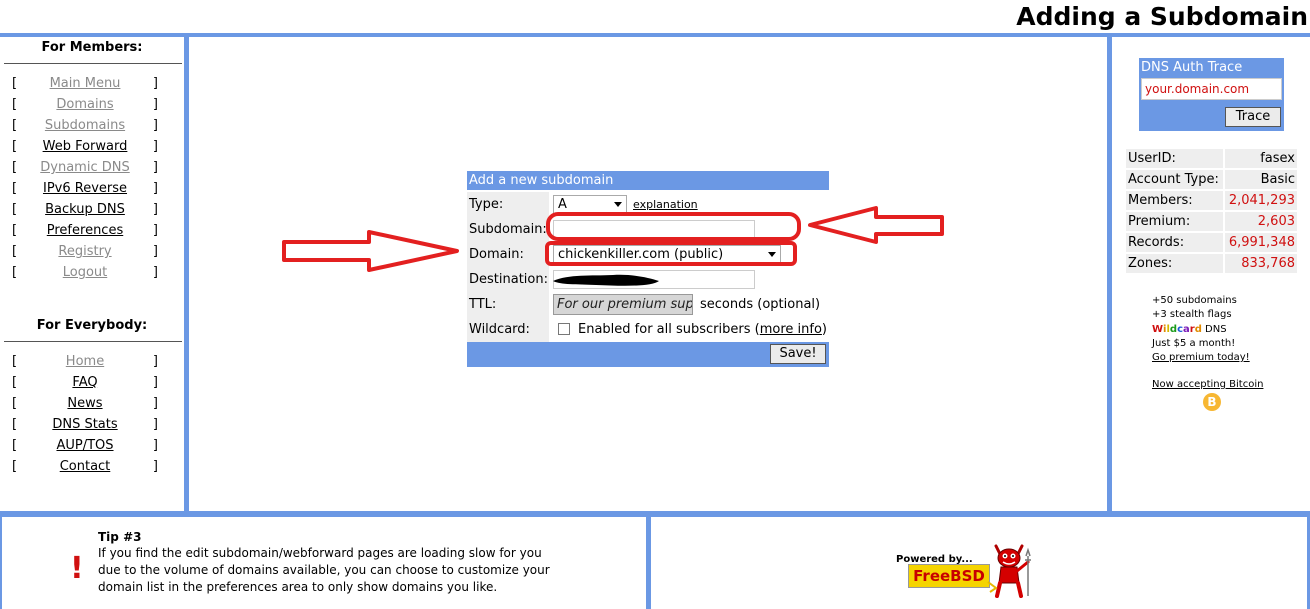 The width and height of the screenshot is (1310, 609). What do you see at coordinates (1207, 384) in the screenshot?
I see `bitcoin-link: Now accepting Bitcoin` at bounding box center [1207, 384].